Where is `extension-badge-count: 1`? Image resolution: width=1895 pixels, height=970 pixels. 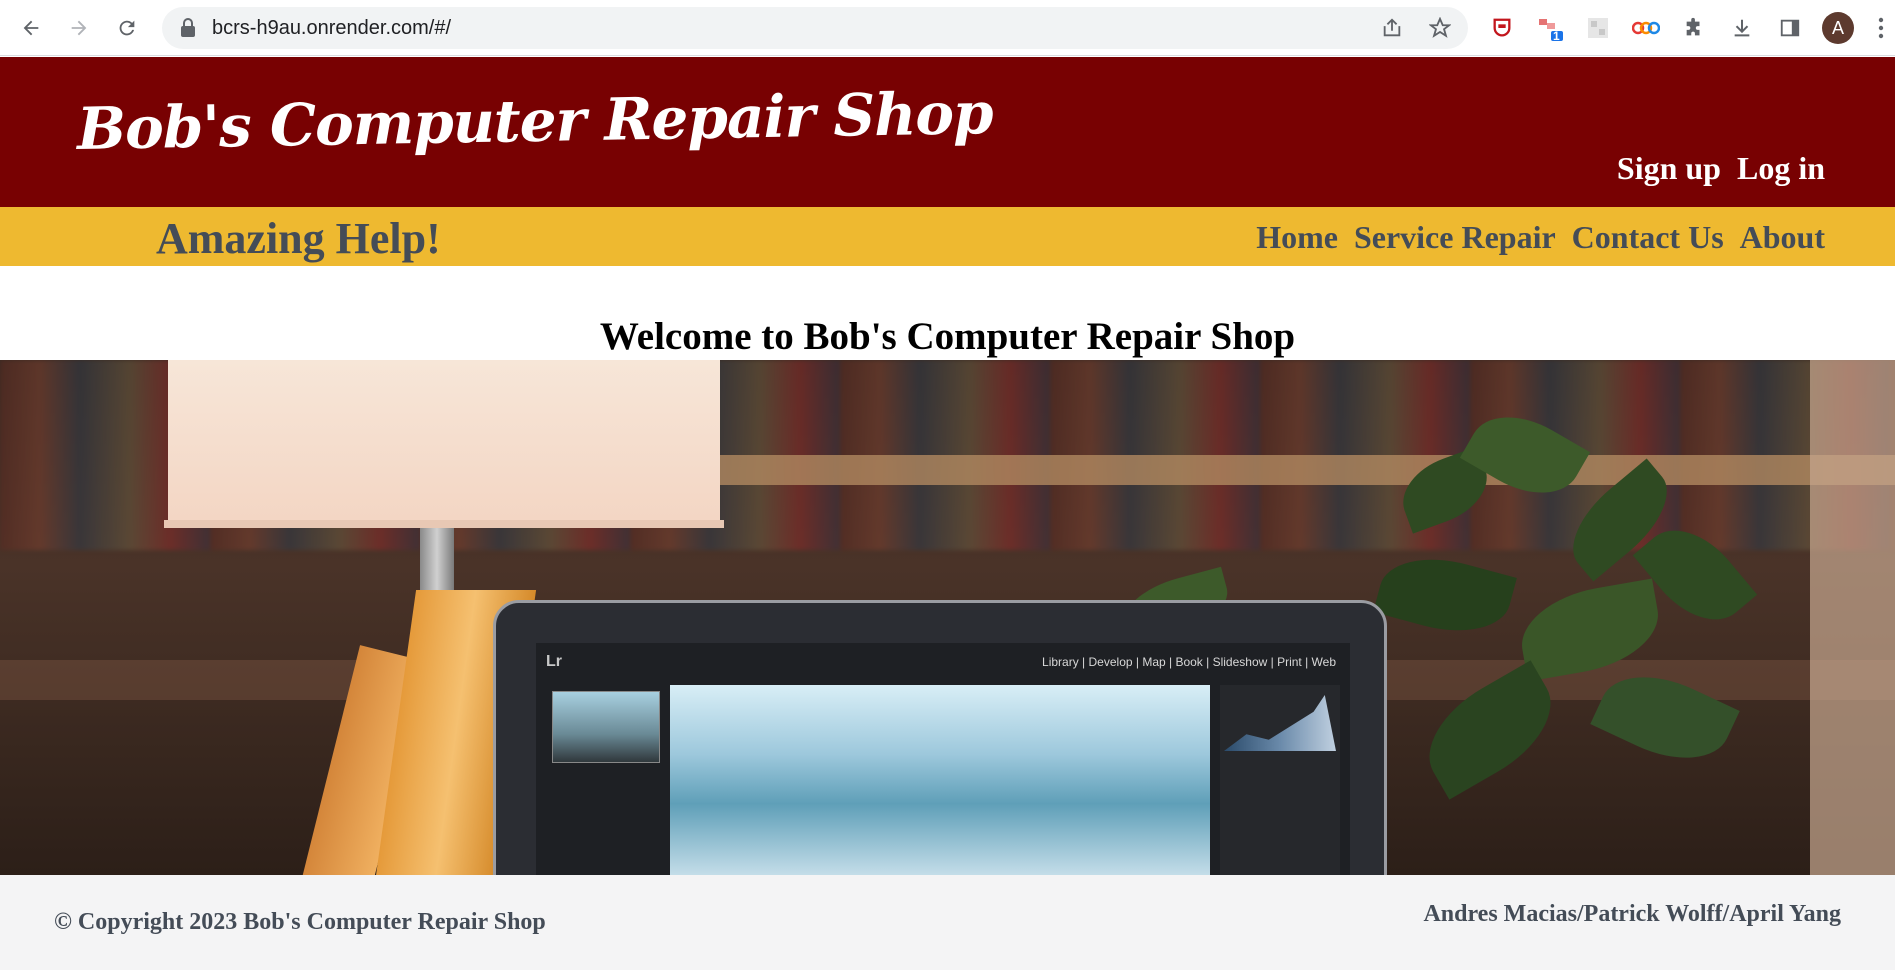 extension-badge-count: 1 is located at coordinates (1556, 36).